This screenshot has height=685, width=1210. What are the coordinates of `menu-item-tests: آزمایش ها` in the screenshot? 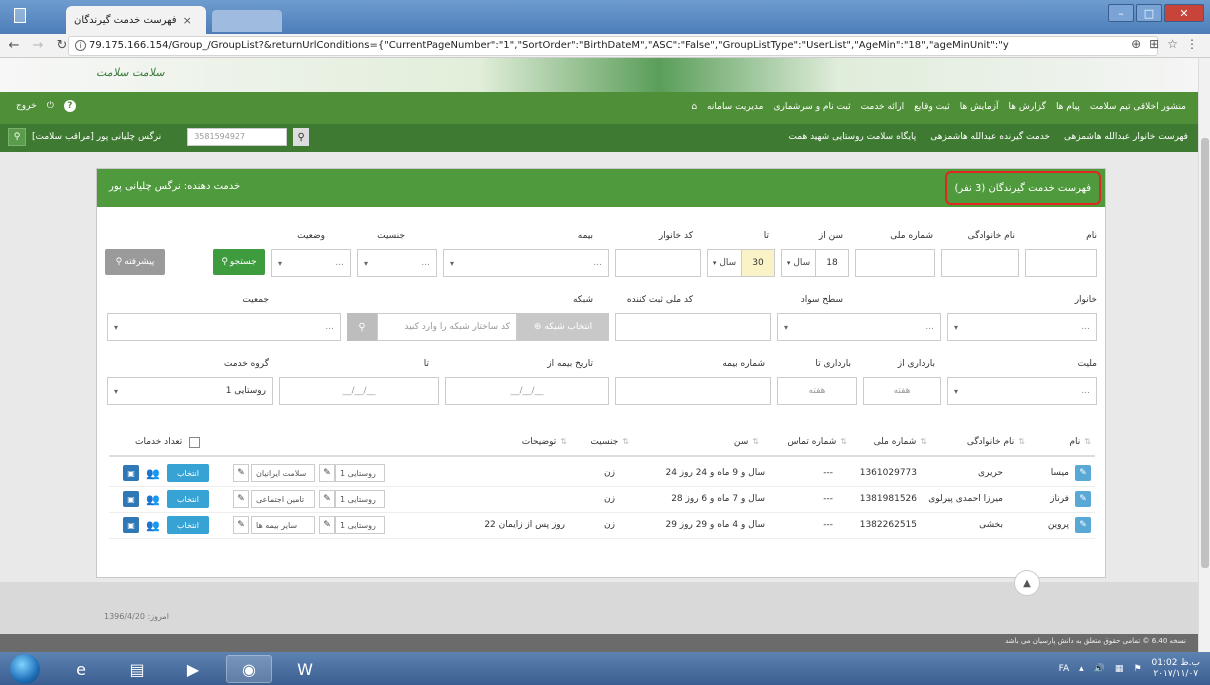 It's located at (979, 107).